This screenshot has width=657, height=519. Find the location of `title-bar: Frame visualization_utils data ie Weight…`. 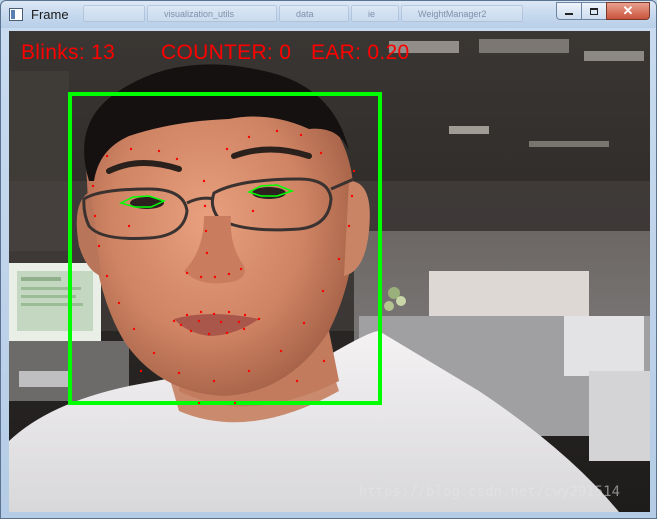

title-bar: Frame visualization_utils data ie Weight… is located at coordinates (328, 14).